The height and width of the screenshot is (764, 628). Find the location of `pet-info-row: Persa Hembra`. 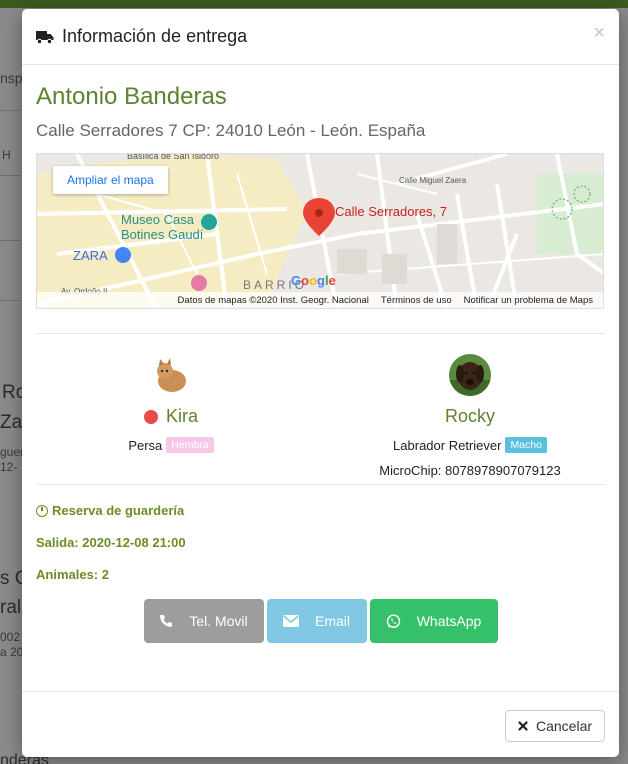

pet-info-row: Persa Hembra is located at coordinates (171, 445).